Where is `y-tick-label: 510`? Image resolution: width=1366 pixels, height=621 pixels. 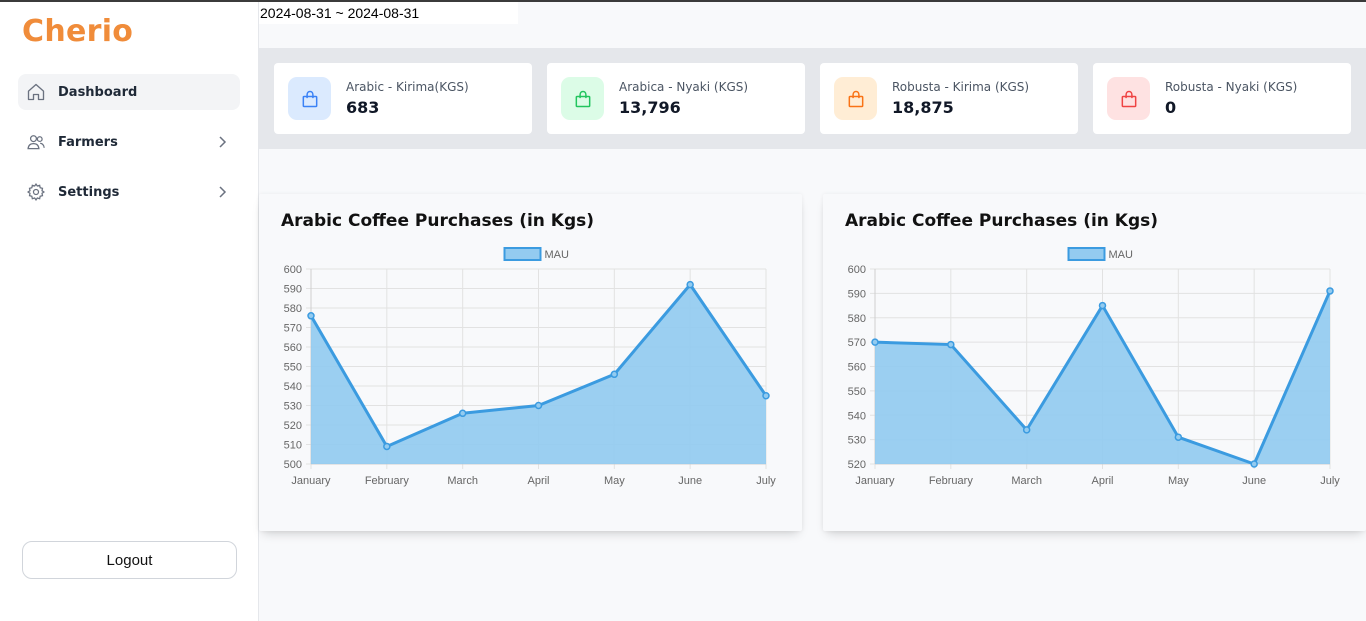
y-tick-label: 510 is located at coordinates (293, 446).